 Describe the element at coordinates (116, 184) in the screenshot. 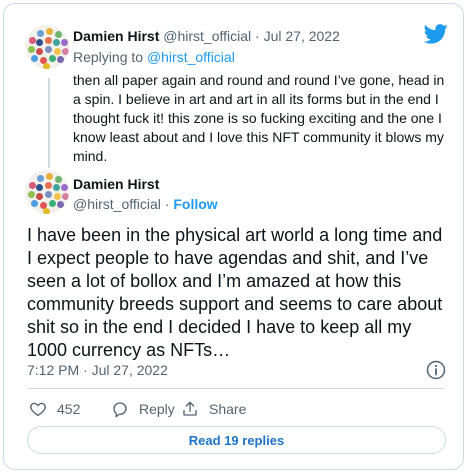

I see `main-author-name: Damien Hirst` at that location.